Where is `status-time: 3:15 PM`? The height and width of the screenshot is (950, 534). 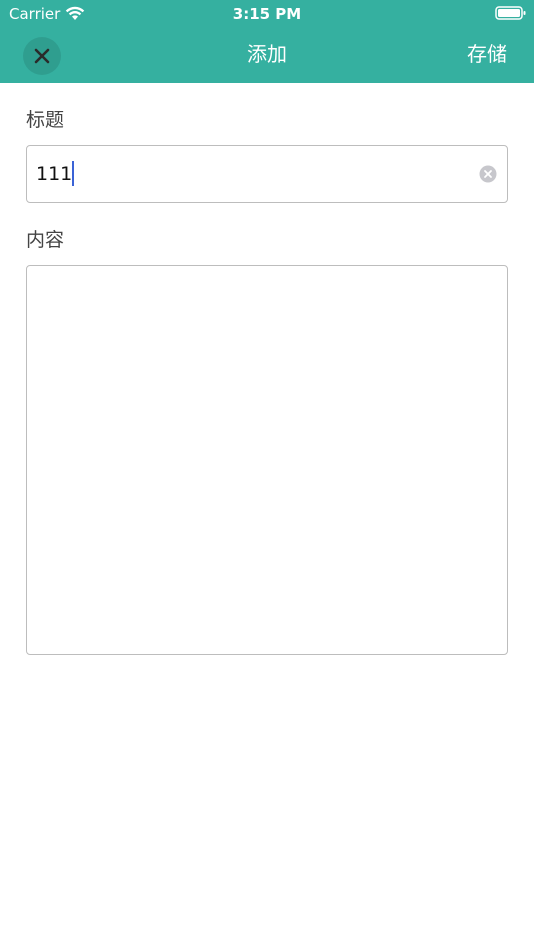 status-time: 3:15 PM is located at coordinates (267, 14).